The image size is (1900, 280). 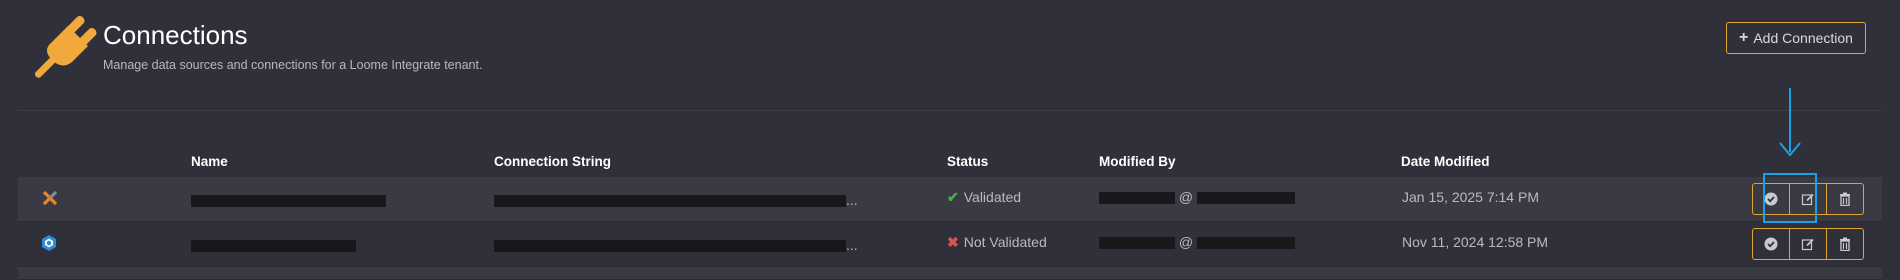 I want to click on column-header-modified-by: Modified By, so click(x=1137, y=161).